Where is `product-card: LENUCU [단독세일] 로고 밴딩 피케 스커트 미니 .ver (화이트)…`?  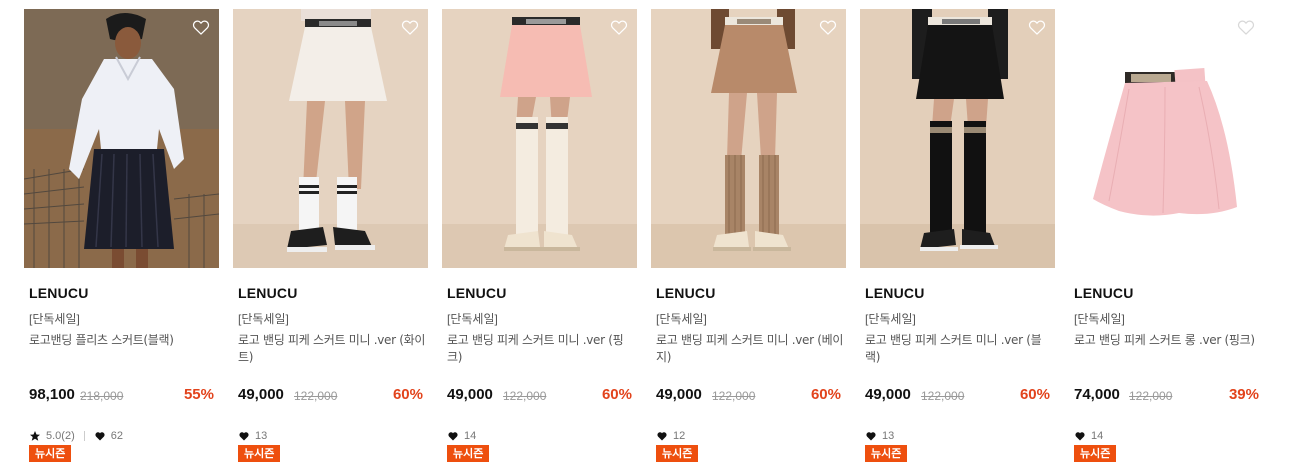 product-card: LENUCU [단독세일] 로고 밴딩 피케 스커트 미니 .ver (화이트)… is located at coordinates (330, 241).